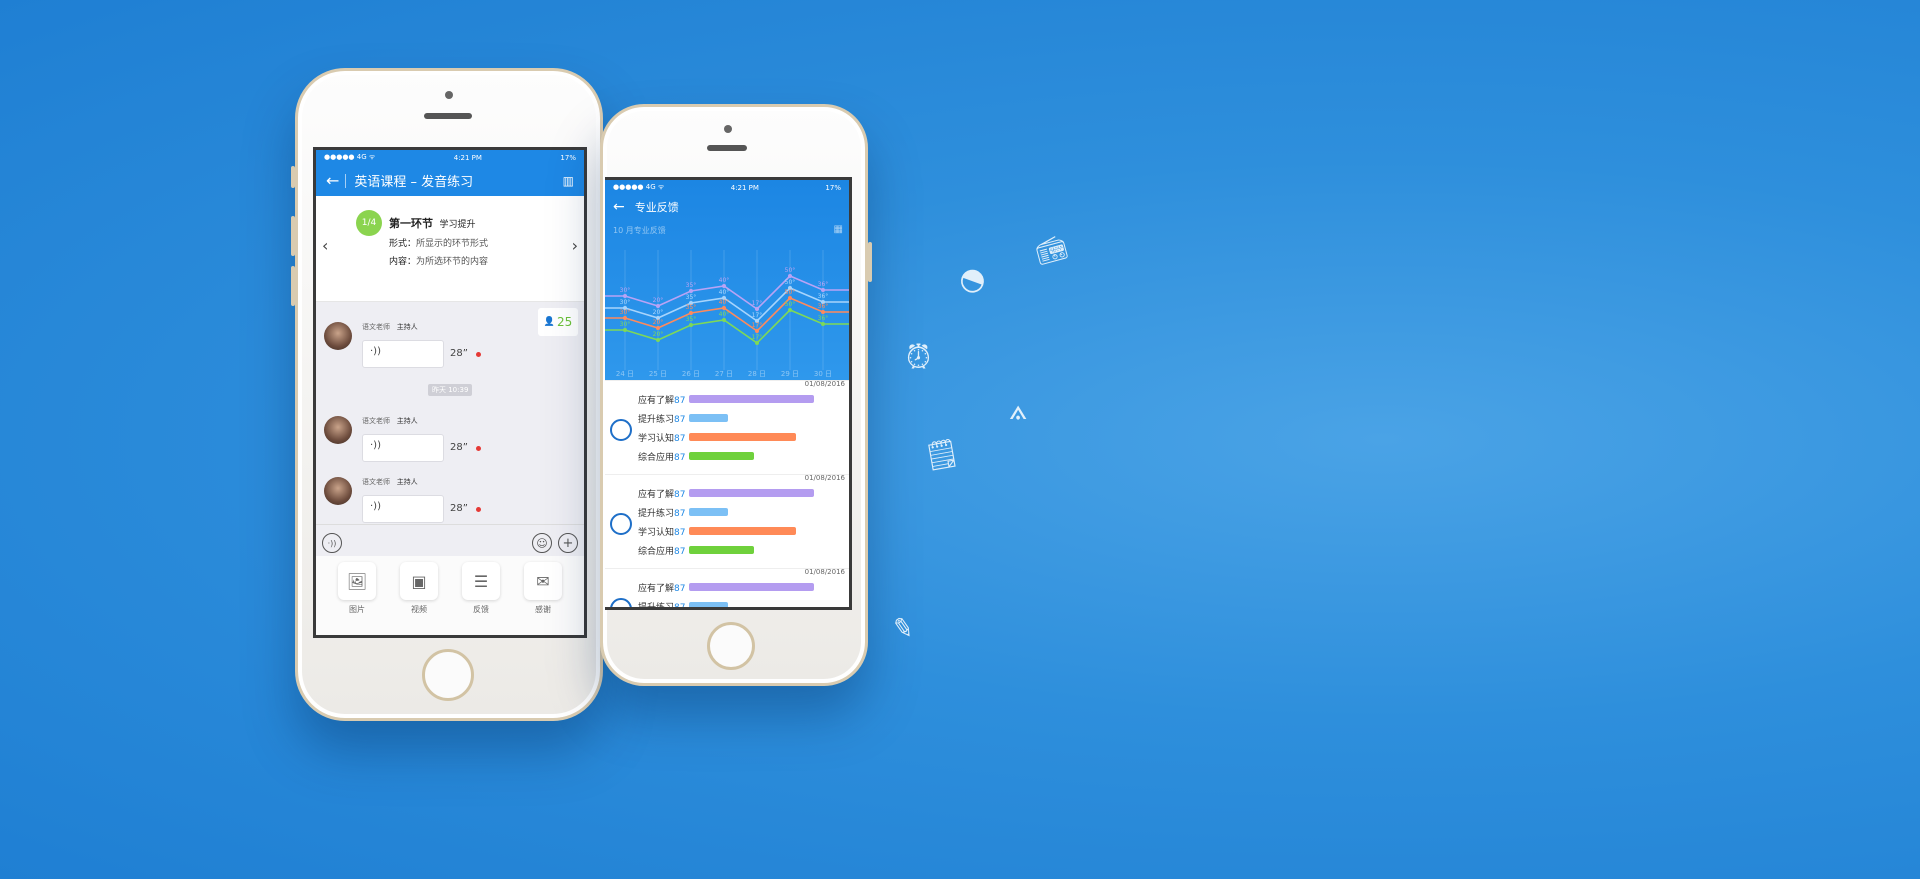 The width and height of the screenshot is (1920, 879). Describe the element at coordinates (346, 180) in the screenshot. I see `divider` at that location.